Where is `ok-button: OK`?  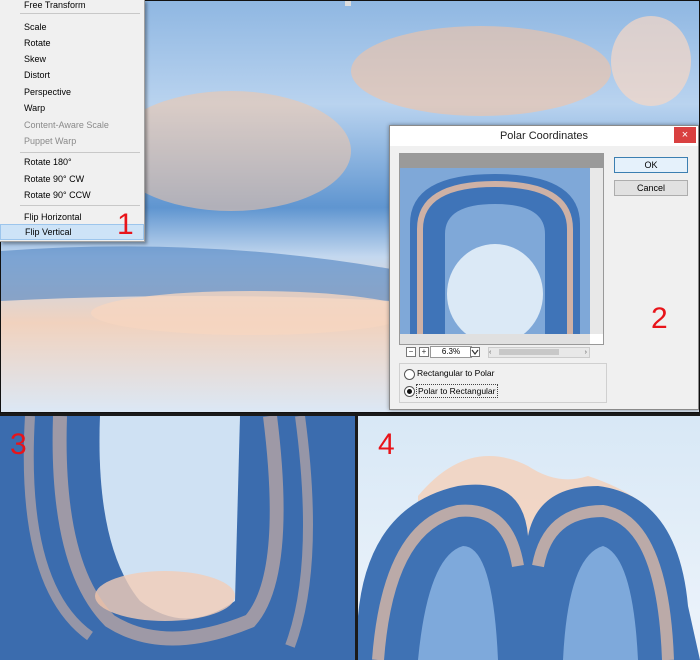 ok-button: OK is located at coordinates (651, 165).